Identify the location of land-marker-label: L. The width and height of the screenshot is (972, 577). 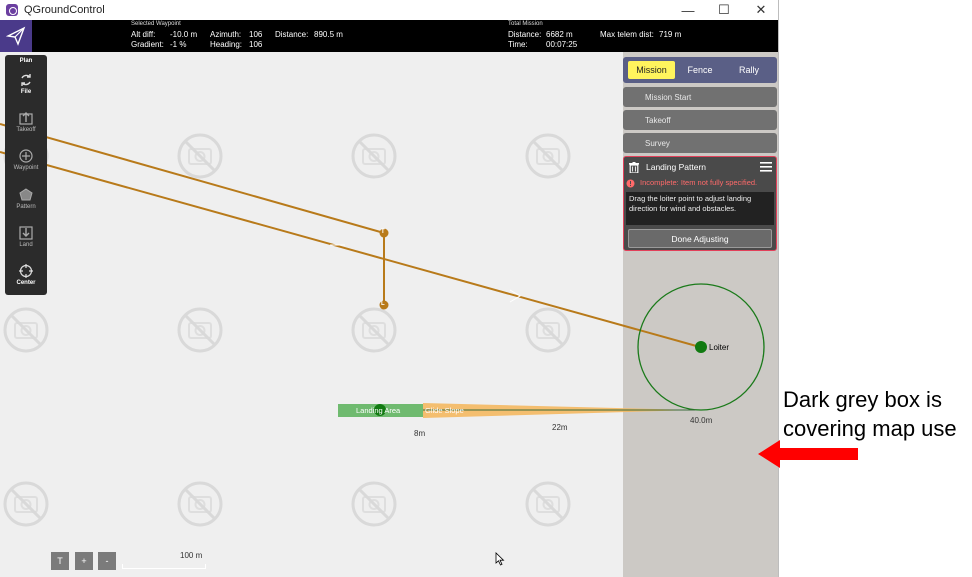
(383, 304).